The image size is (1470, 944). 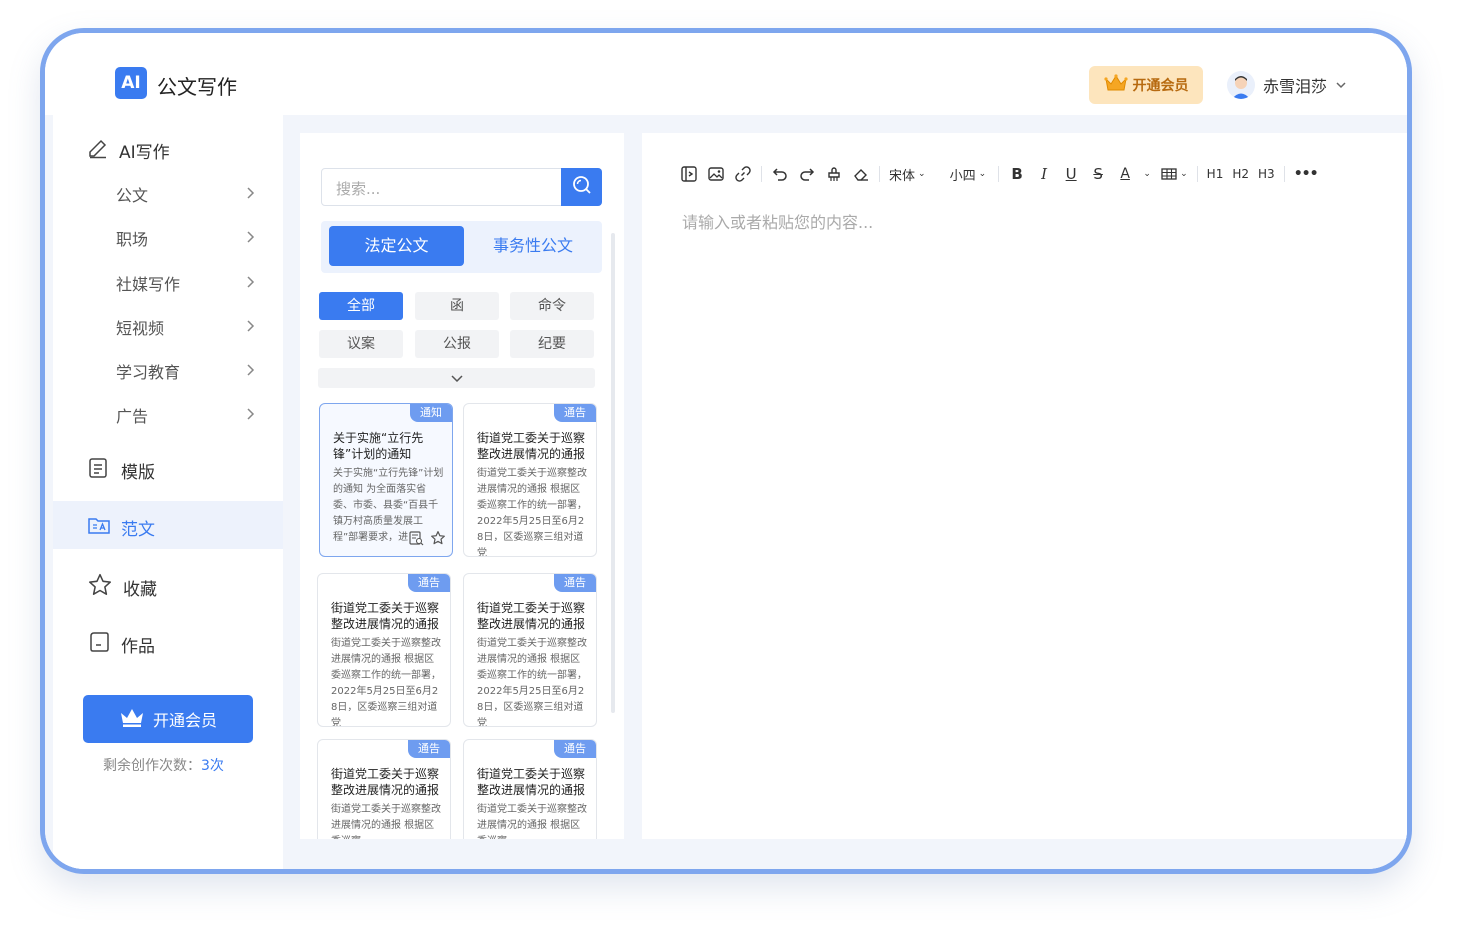 What do you see at coordinates (457, 306) in the screenshot?
I see `filter-chip-letter: 函` at bounding box center [457, 306].